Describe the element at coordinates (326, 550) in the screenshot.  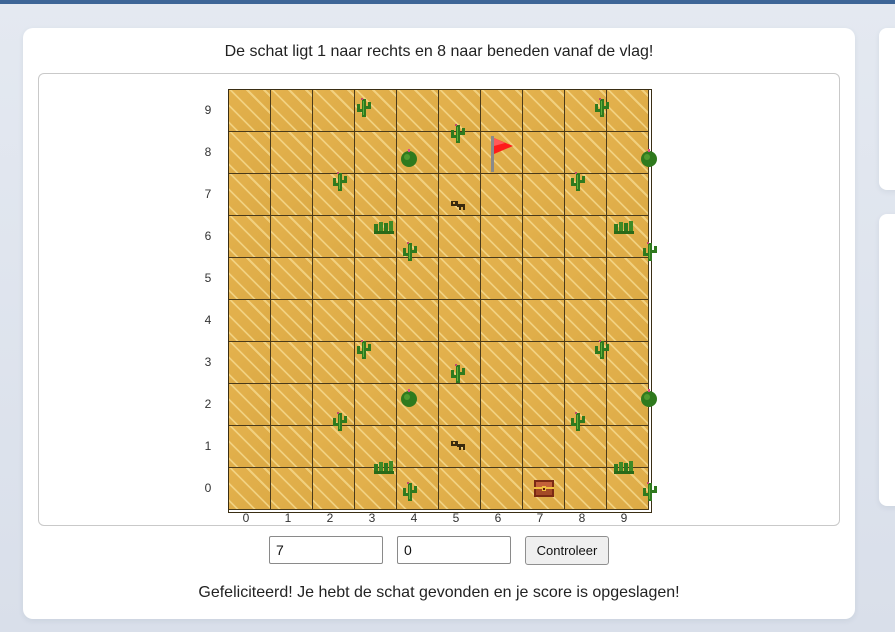
I see `x-coordinate-input` at that location.